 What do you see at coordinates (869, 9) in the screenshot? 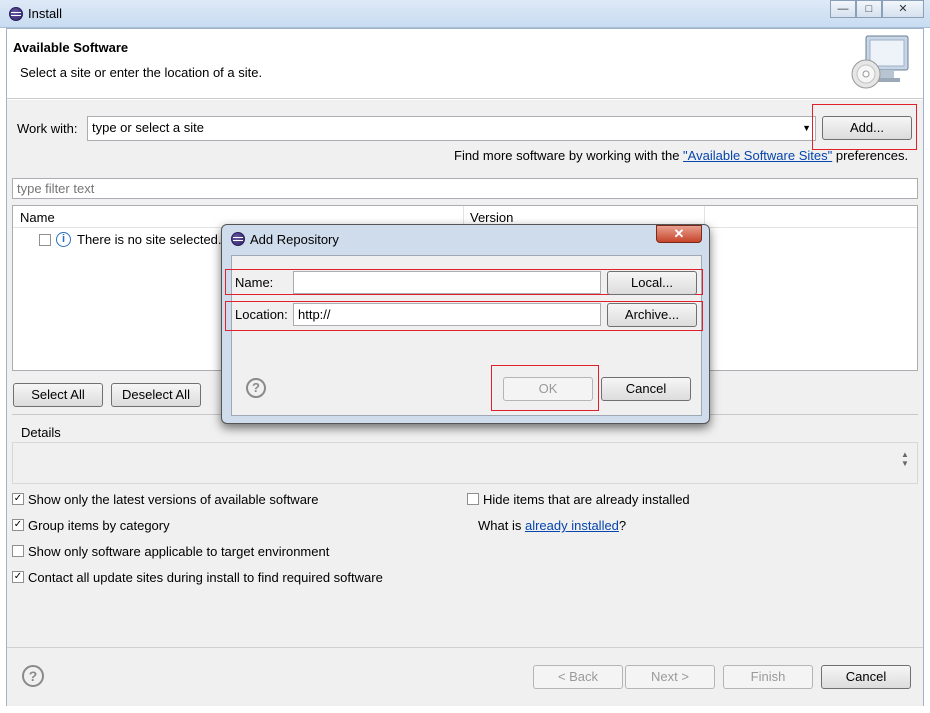
I see `maximize-button: □` at bounding box center [869, 9].